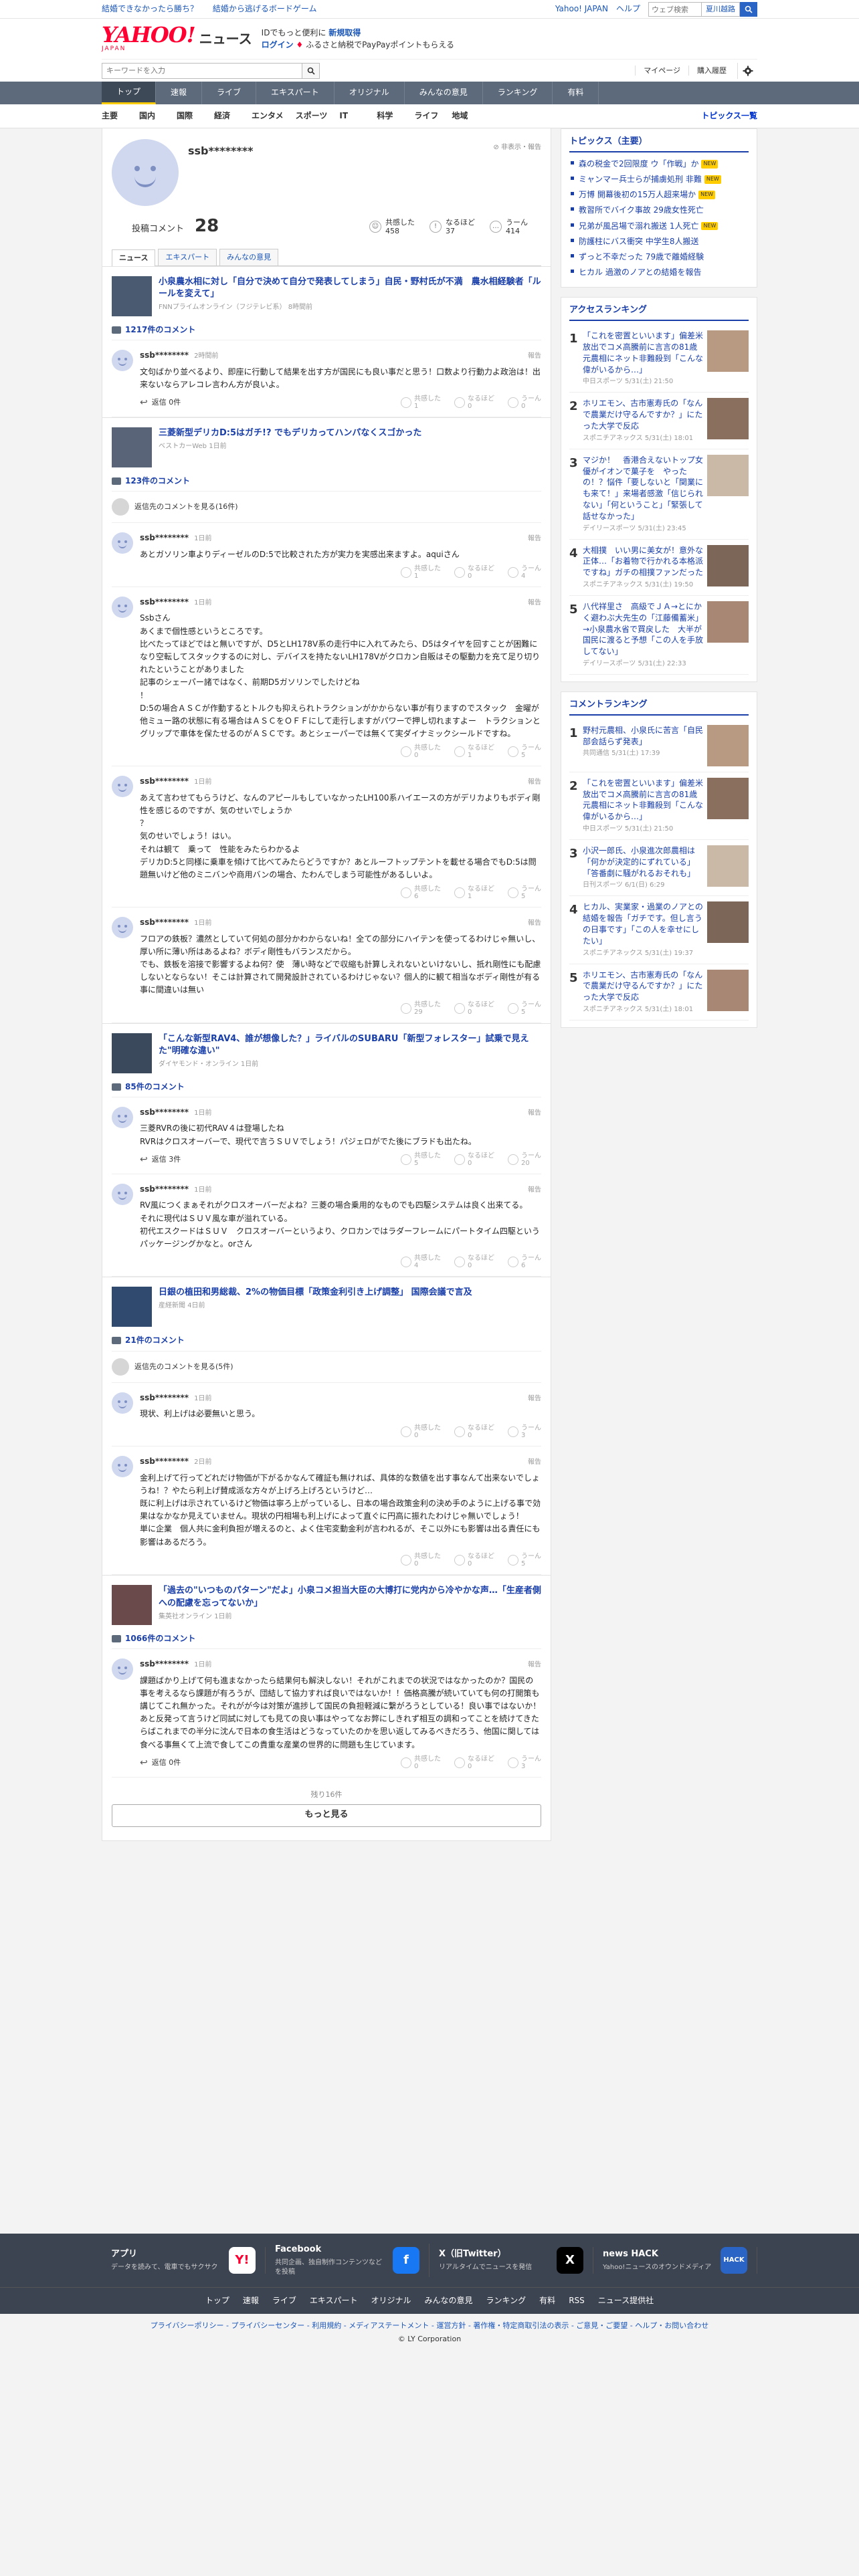 The image size is (859, 2576). I want to click on vote-button: 共感した 4, so click(421, 1262).